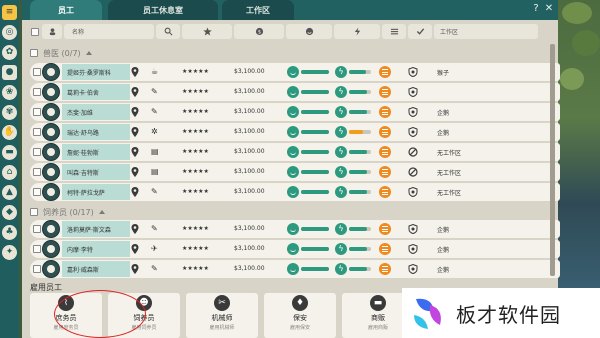  I want to click on staff-name: 嘉利·威森斯, so click(96, 269).